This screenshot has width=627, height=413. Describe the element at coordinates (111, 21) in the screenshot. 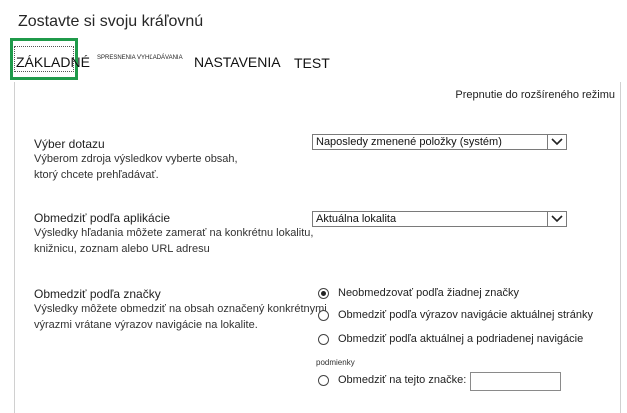

I see `page-title: Zostavte si svoju kráľovnú` at that location.